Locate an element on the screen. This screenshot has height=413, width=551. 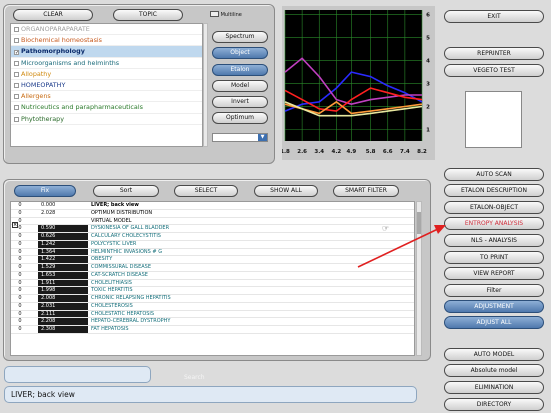
etalon-object-button: ETALON-OBJECT is located at coordinates (494, 207).